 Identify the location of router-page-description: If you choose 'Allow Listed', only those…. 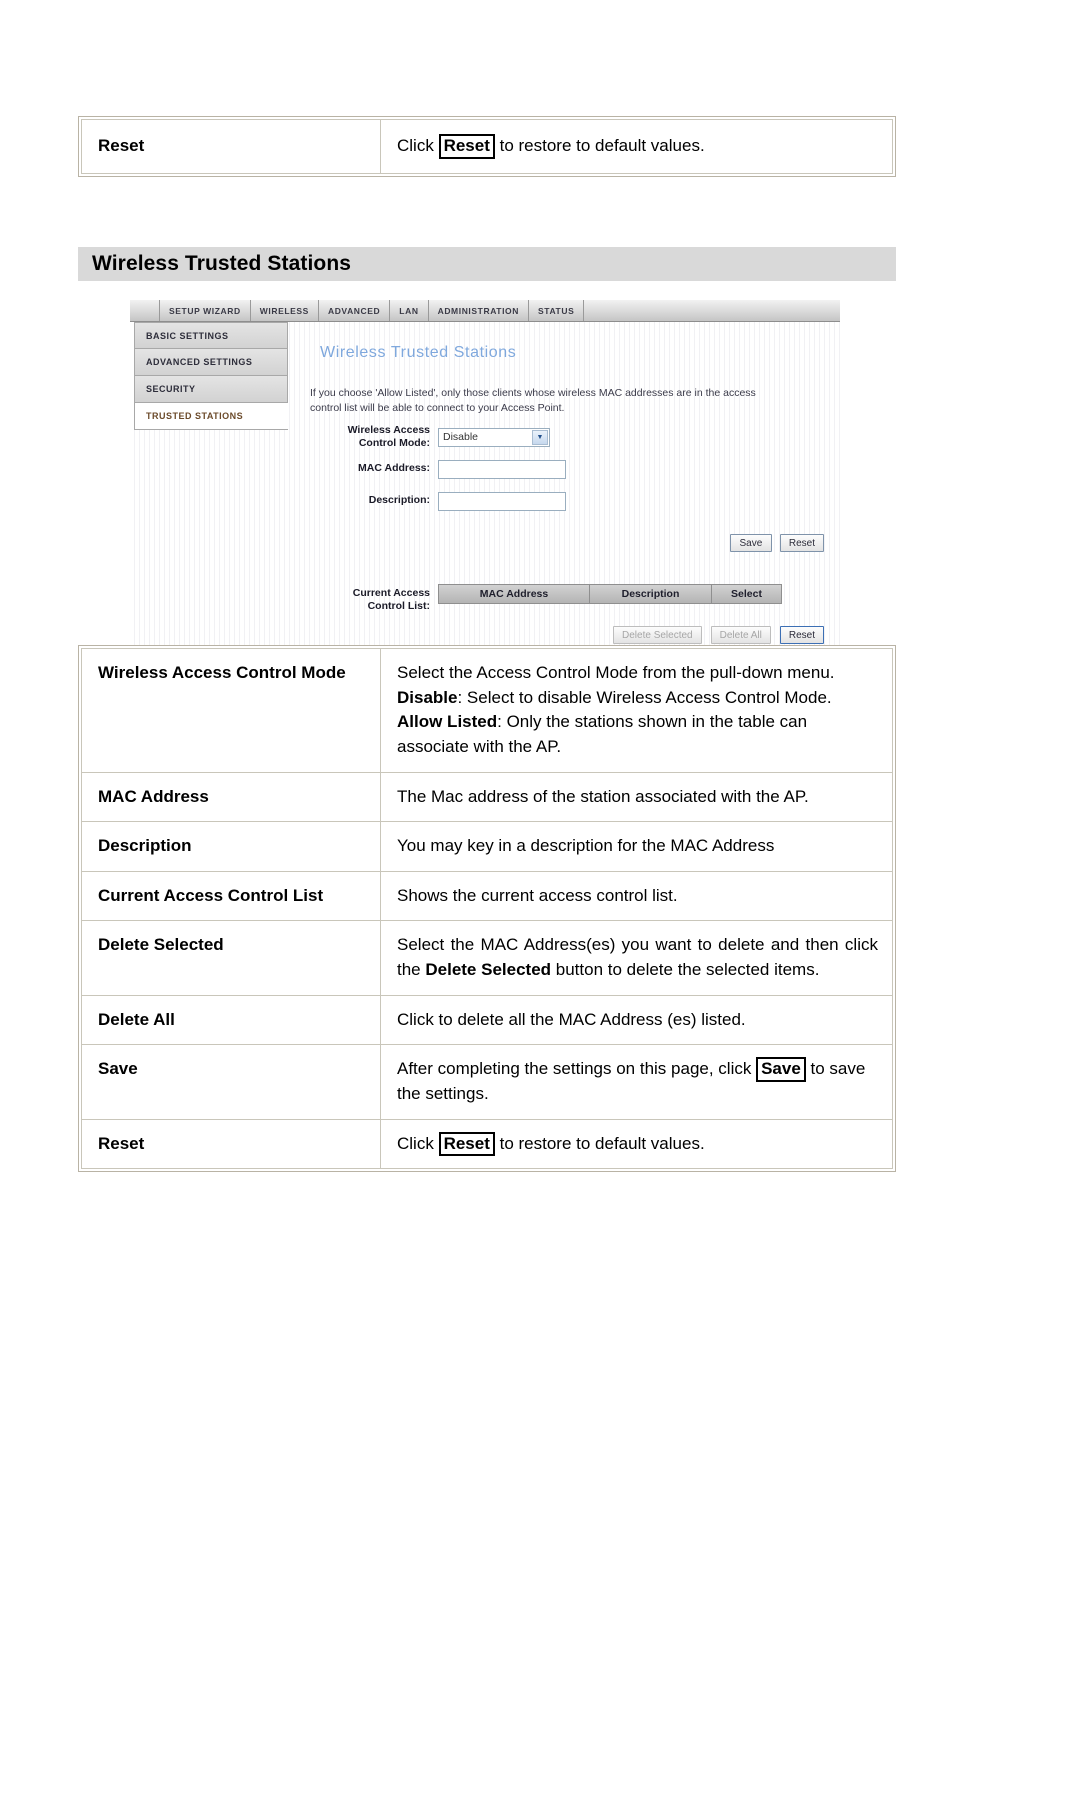
(533, 401).